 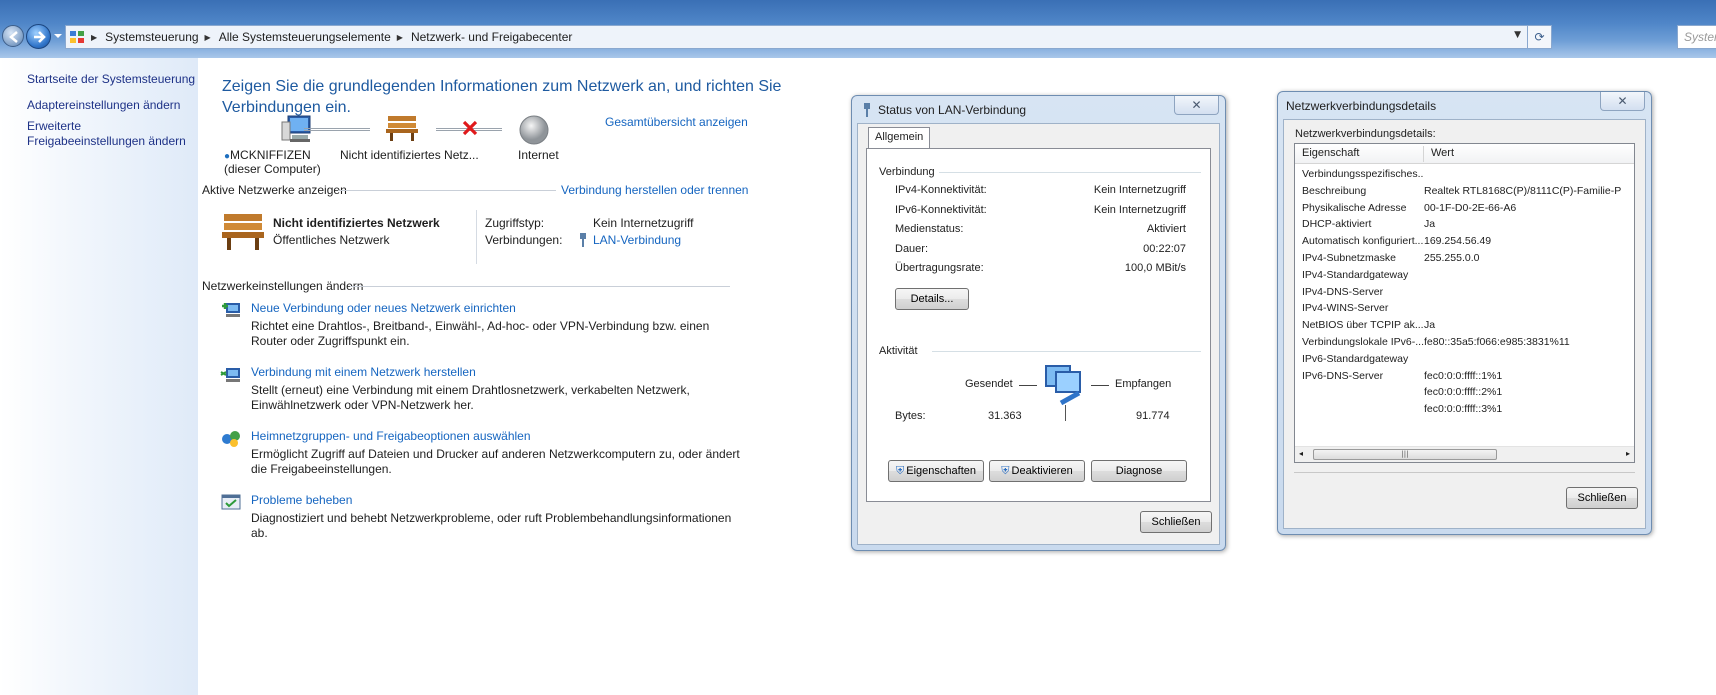 I want to click on task-troubleshoot: Probleme beheben, so click(x=301, y=500).